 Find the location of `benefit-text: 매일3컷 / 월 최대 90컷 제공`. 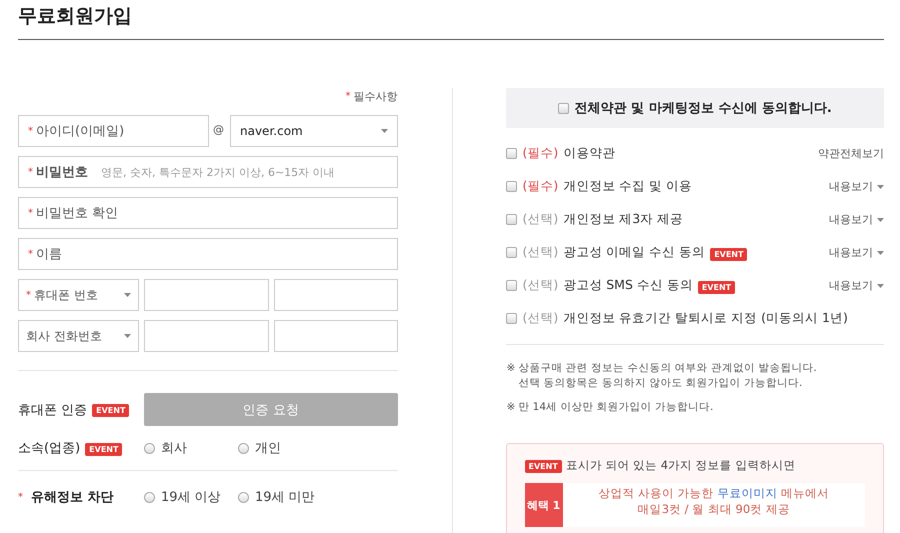

benefit-text: 매일3컷 / 월 최대 90컷 제공 is located at coordinates (713, 509).